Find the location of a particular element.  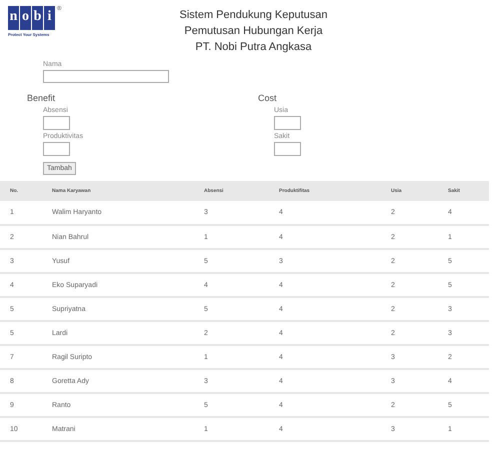

logo-letter: i is located at coordinates (49, 18).